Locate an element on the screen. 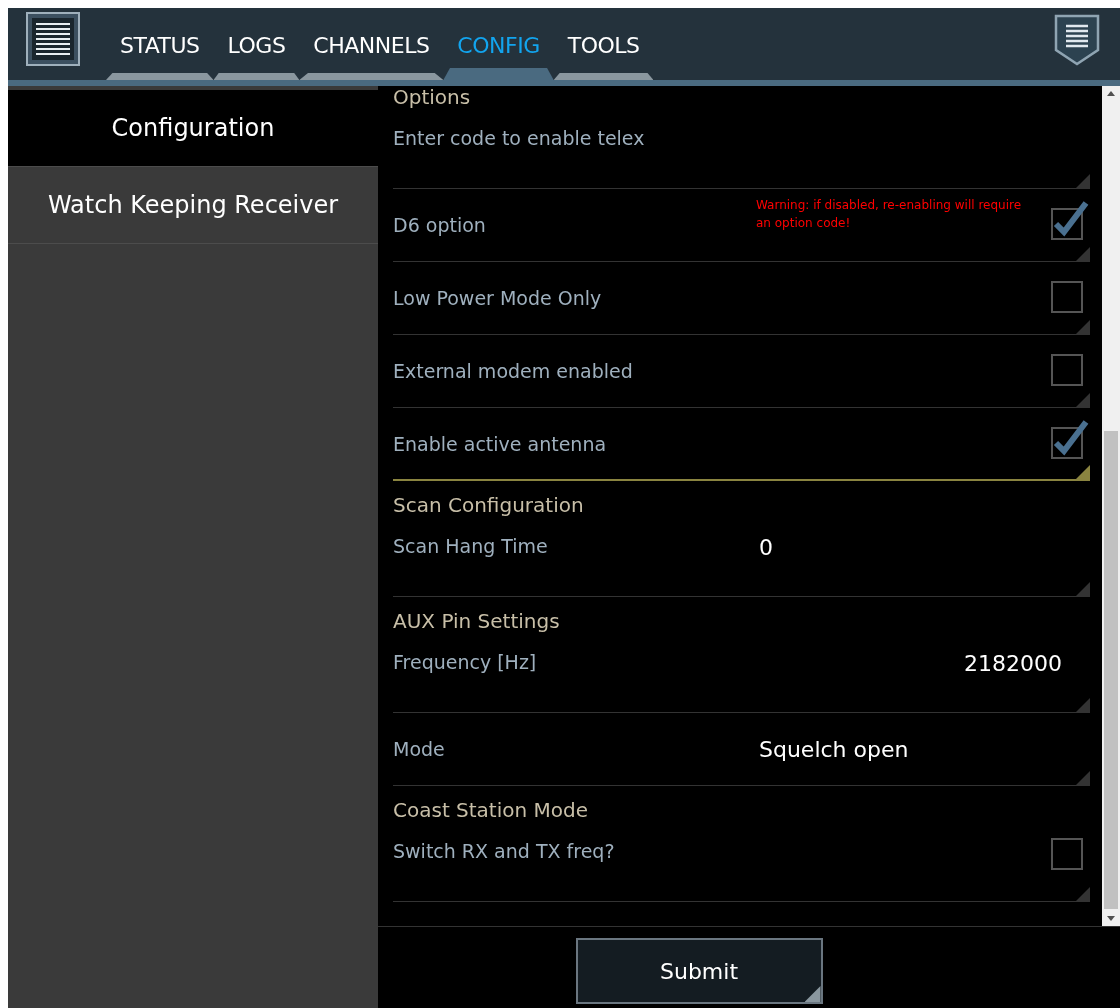  list-icon is located at coordinates (1077, 40).